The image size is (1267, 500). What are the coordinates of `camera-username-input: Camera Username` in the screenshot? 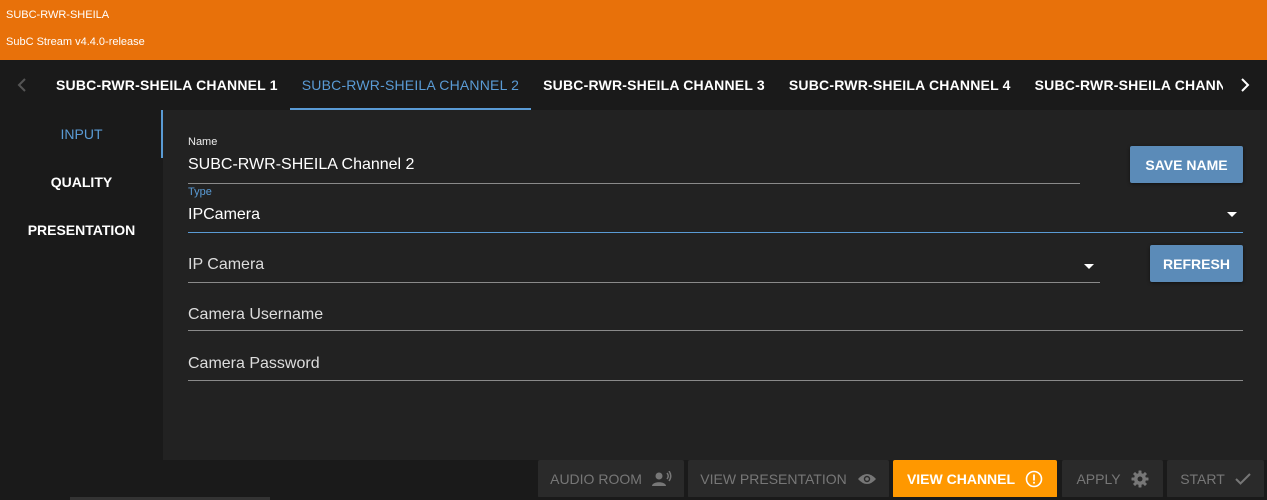 It's located at (715, 317).